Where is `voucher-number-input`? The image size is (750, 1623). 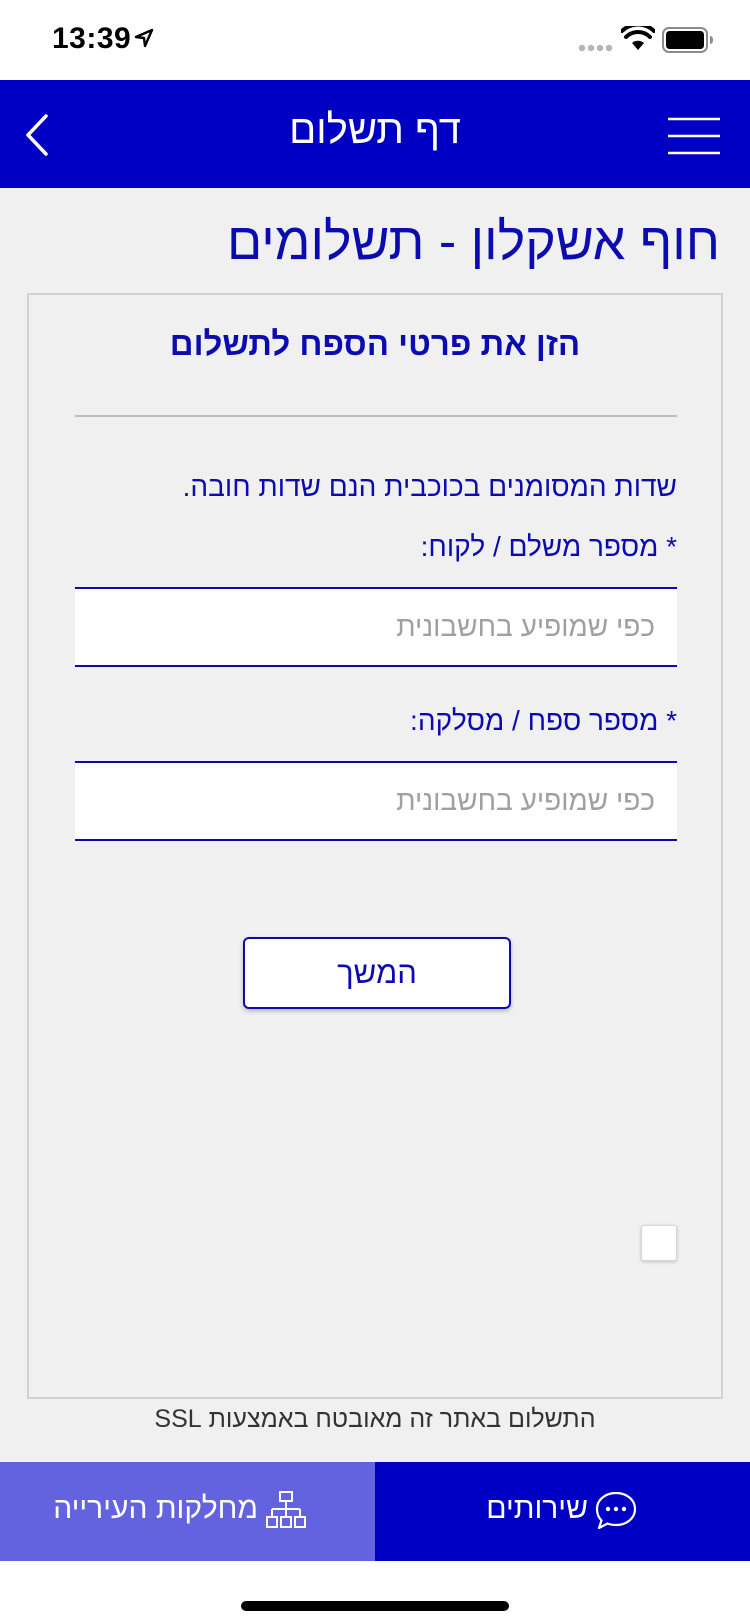
voucher-number-input is located at coordinates (376, 801).